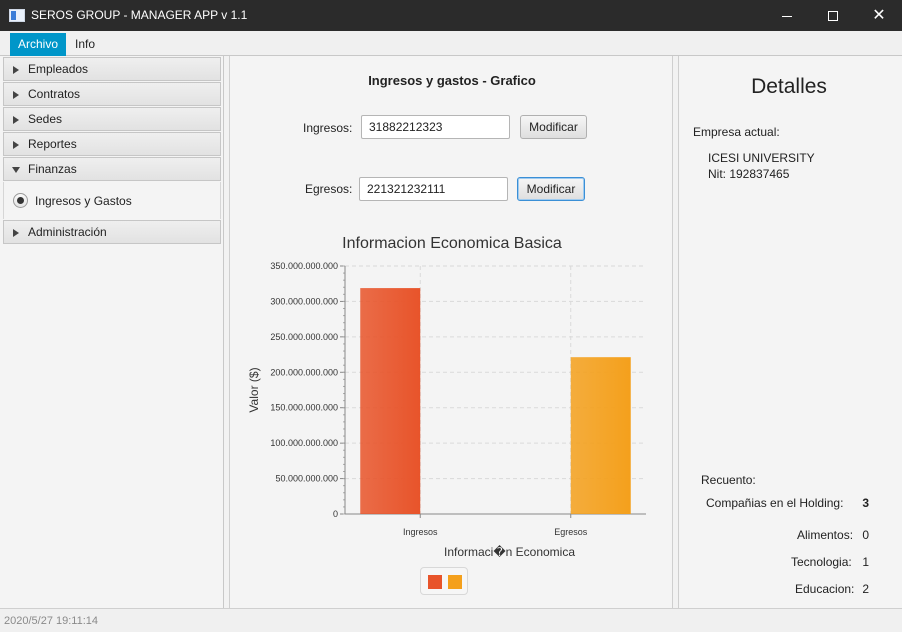 Image resolution: width=902 pixels, height=632 pixels. I want to click on accordion-label: Finanzas, so click(52, 169).